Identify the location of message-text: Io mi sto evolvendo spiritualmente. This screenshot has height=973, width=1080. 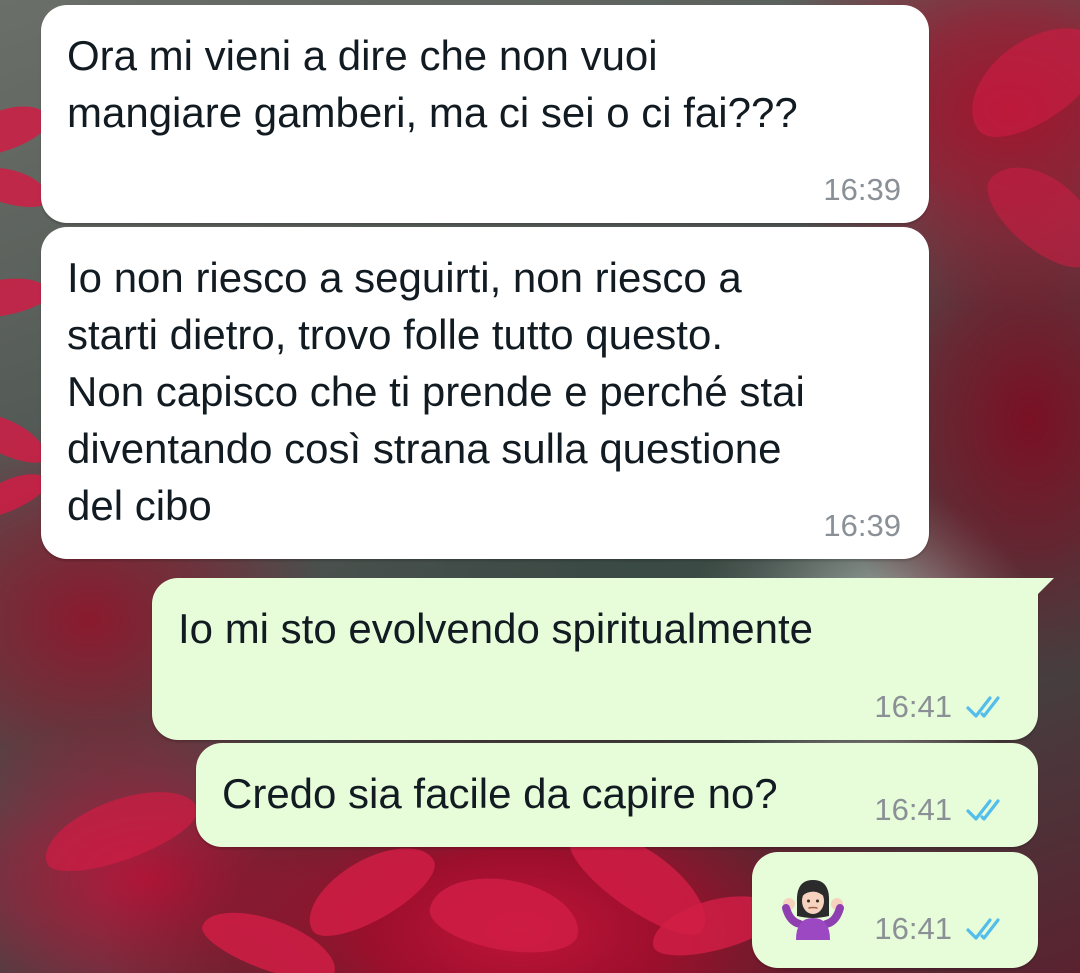
(495, 628).